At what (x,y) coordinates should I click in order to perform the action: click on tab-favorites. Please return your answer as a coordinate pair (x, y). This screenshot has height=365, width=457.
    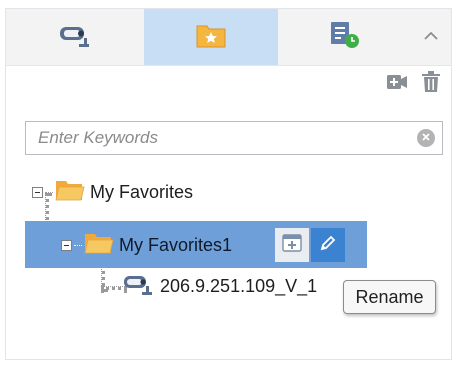
    Looking at the image, I should click on (211, 37).